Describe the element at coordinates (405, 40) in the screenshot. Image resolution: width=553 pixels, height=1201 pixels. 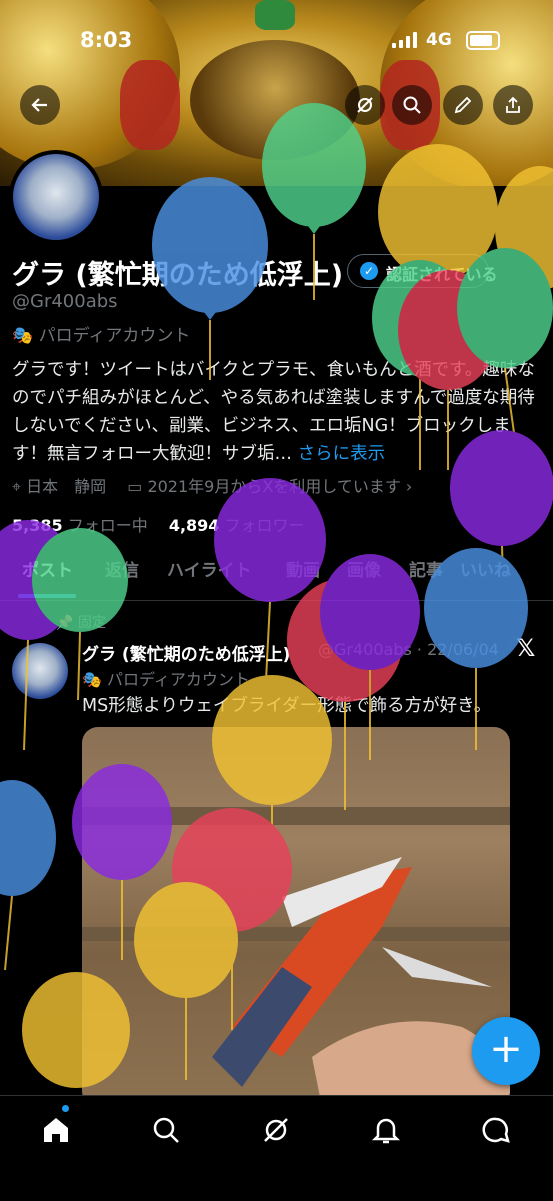
I see `signal-icon` at that location.